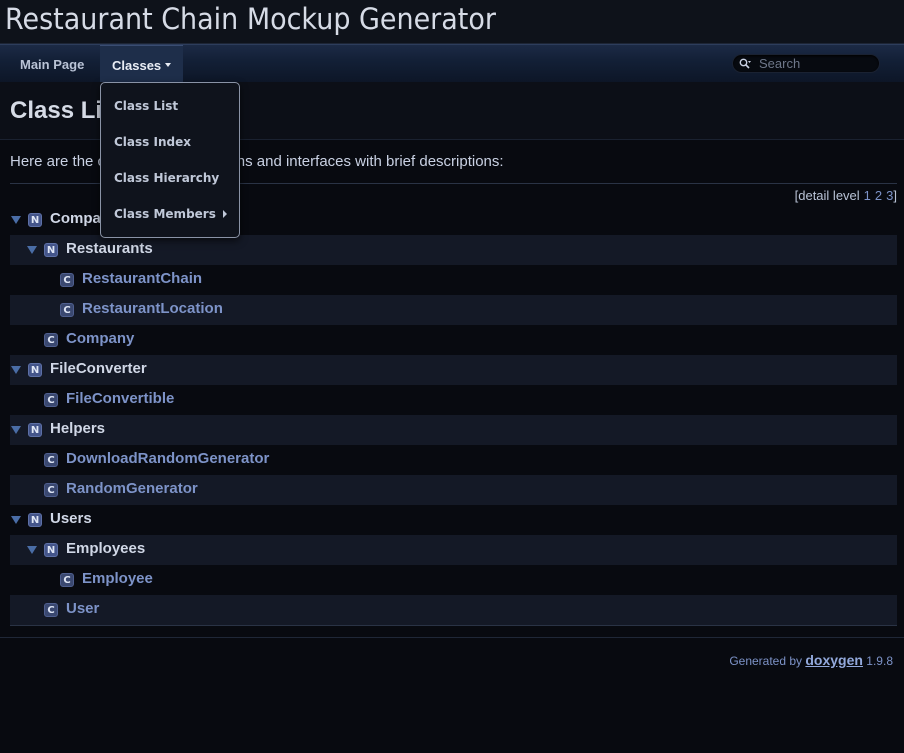  I want to click on detail-level-selector: [detail level 1 2 3], so click(846, 195).